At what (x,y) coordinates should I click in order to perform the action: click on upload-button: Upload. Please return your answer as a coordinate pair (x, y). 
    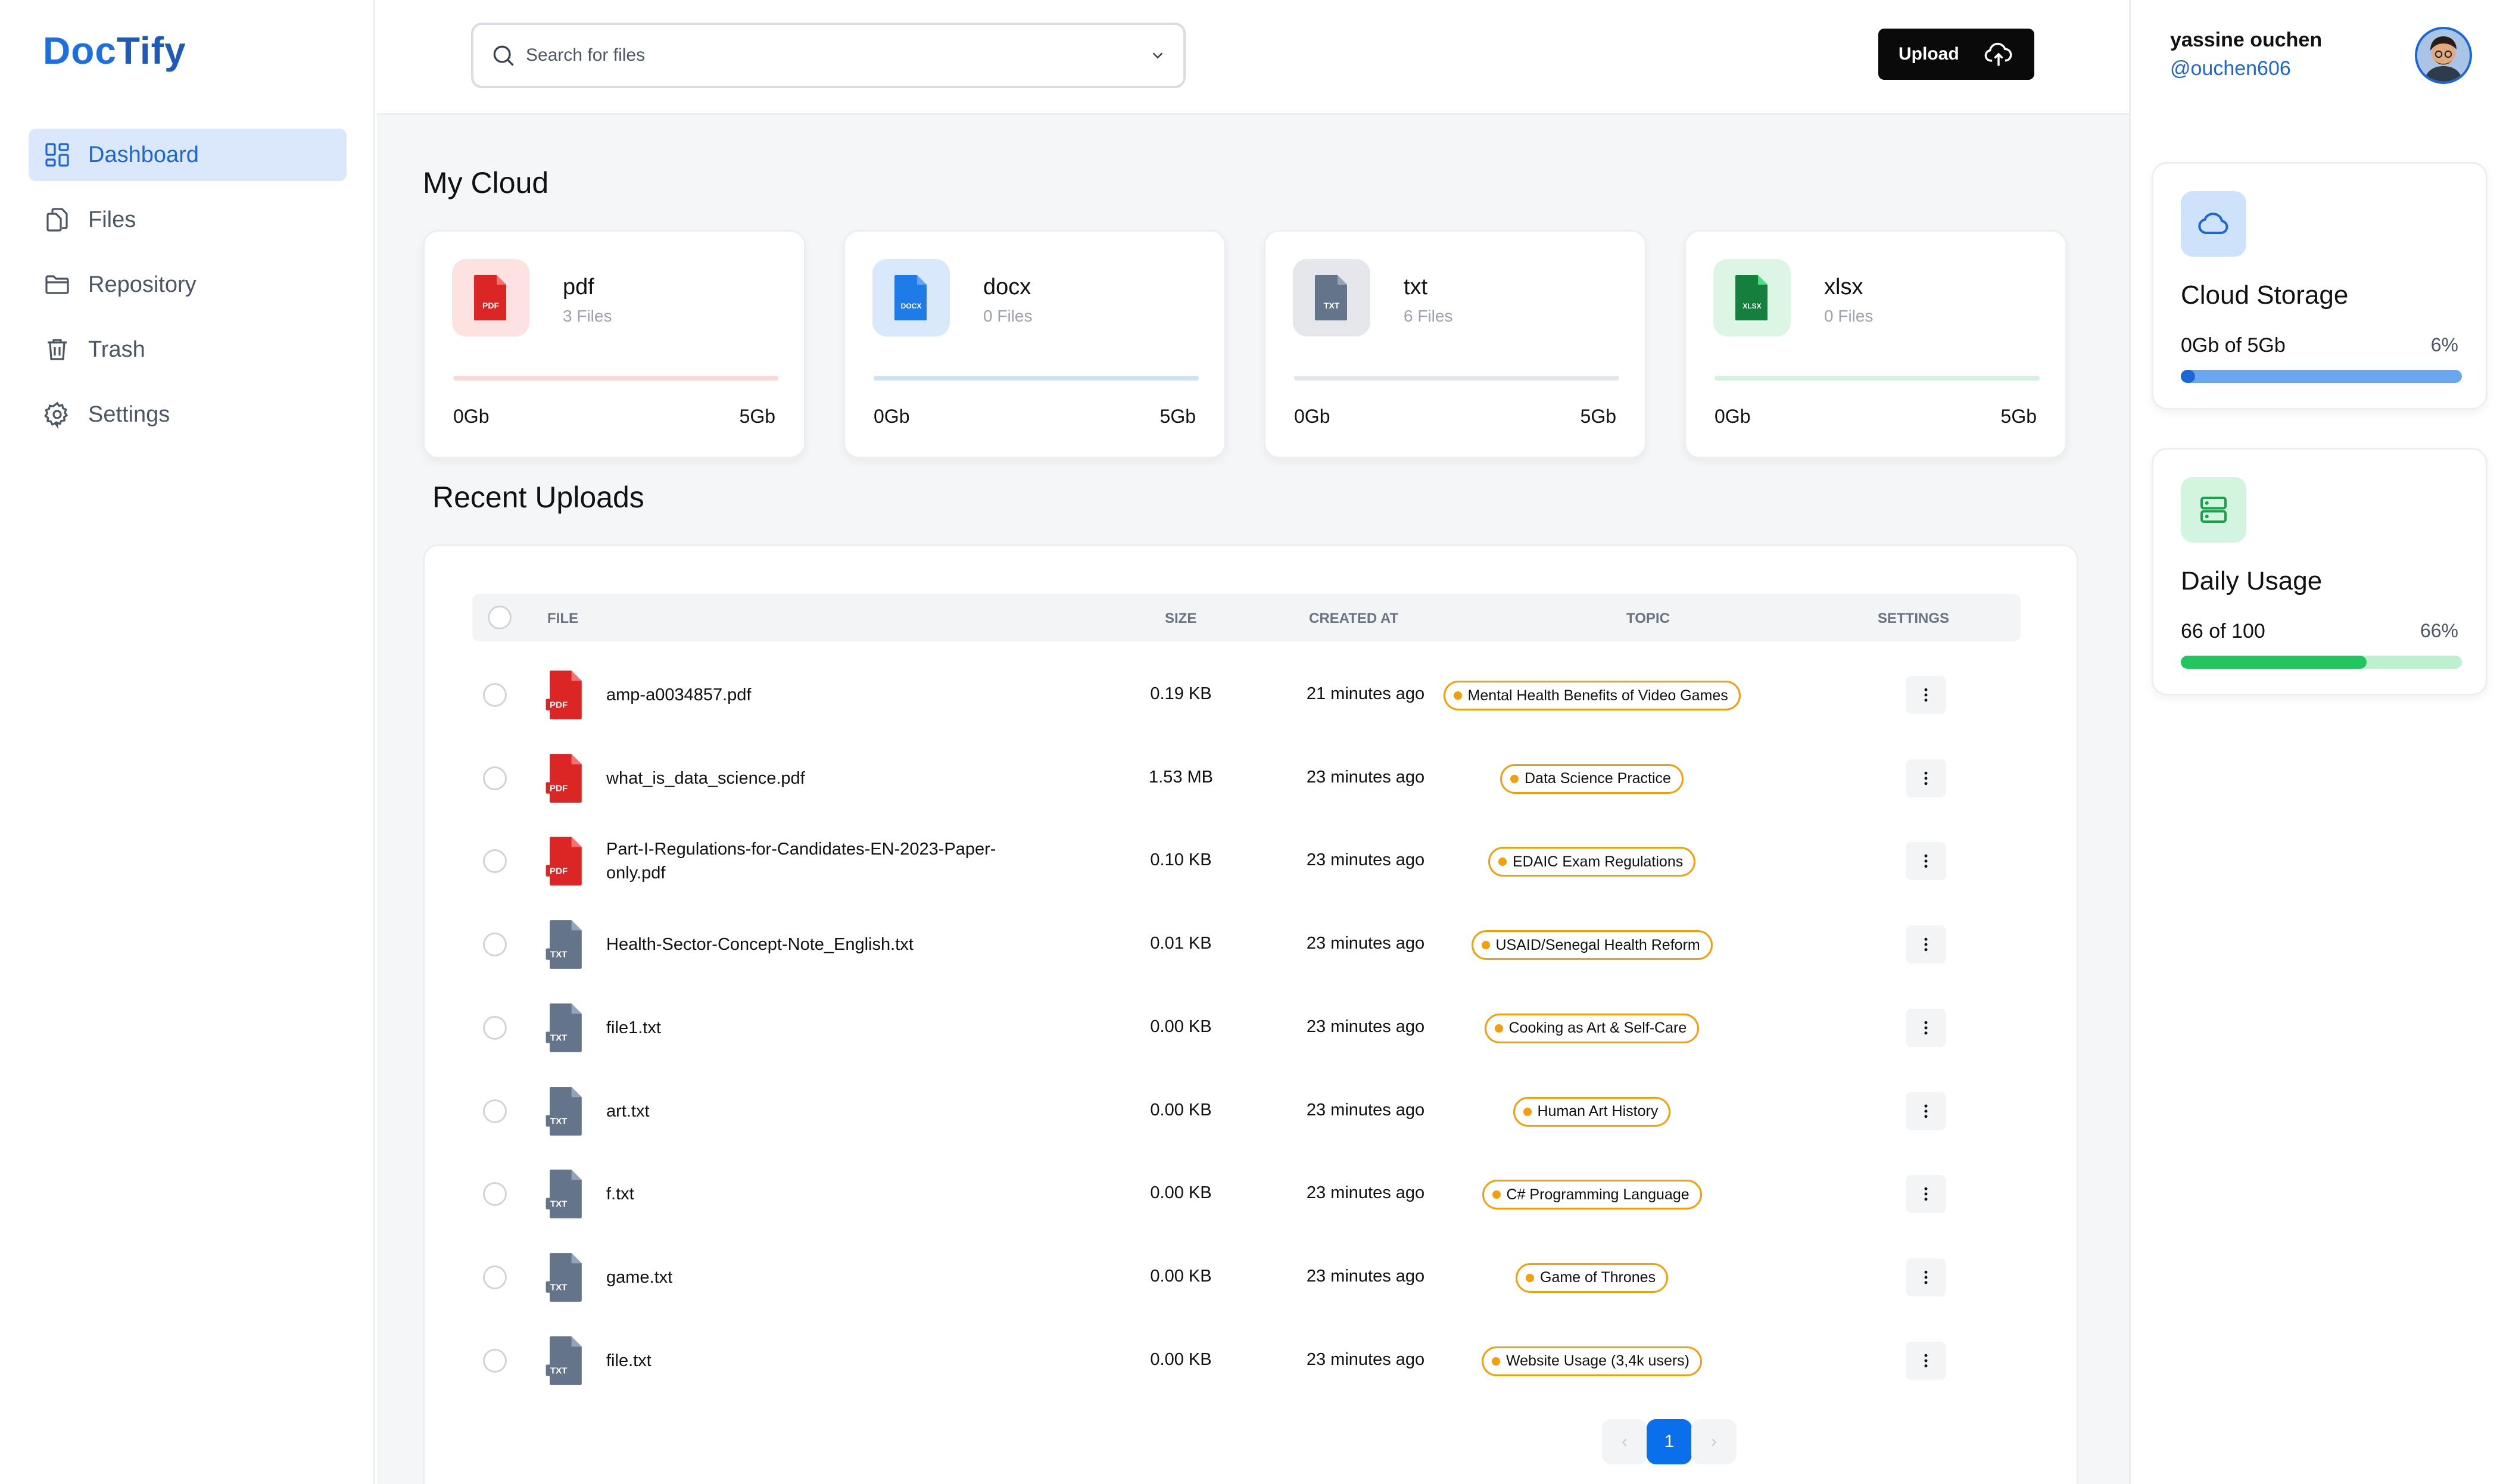
    Looking at the image, I should click on (1956, 55).